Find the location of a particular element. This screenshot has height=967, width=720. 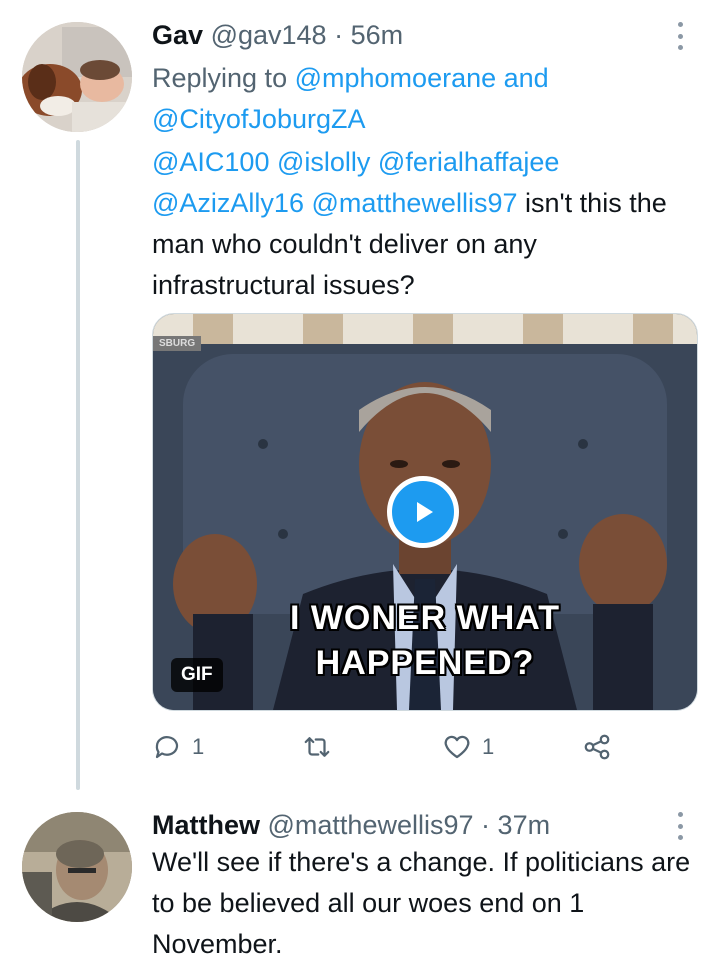

reply-button: 1 is located at coordinates (178, 747).